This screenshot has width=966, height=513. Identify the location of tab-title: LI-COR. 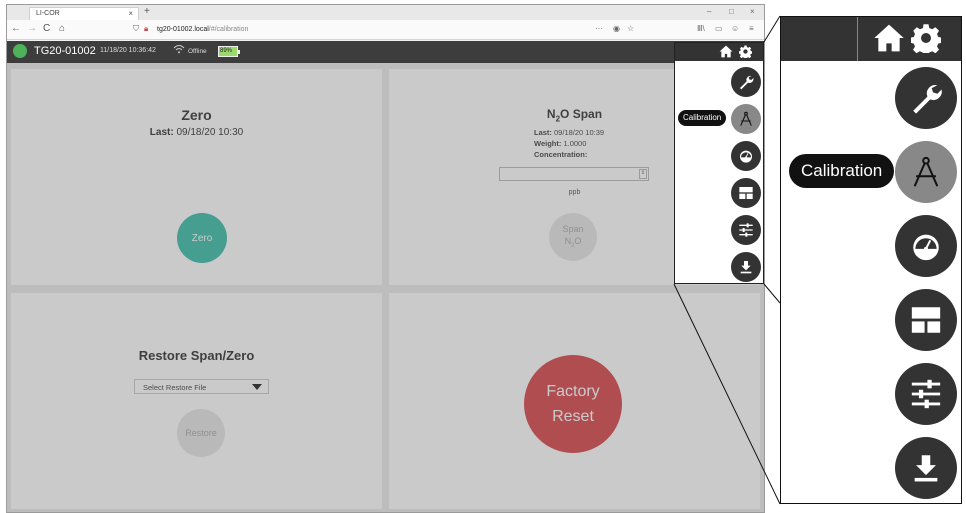
(48, 13).